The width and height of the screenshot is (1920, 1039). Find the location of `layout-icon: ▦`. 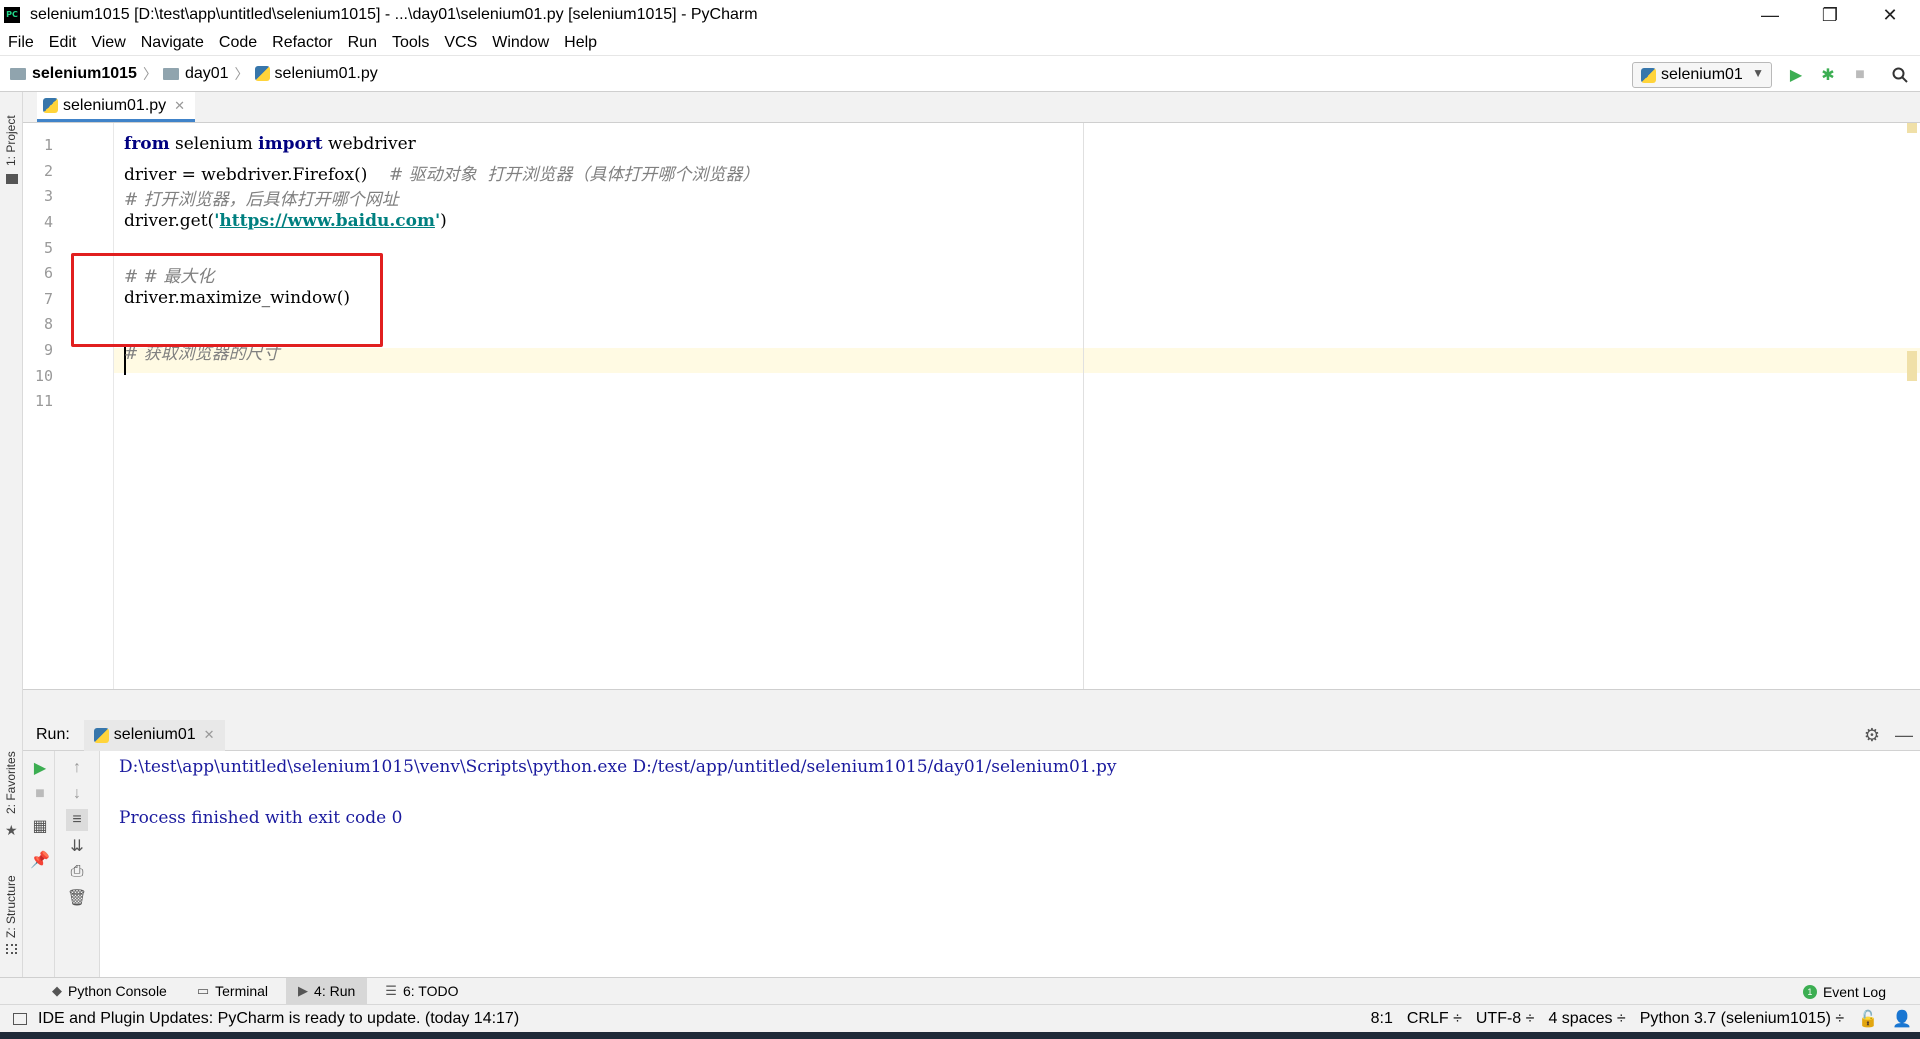

layout-icon: ▦ is located at coordinates (40, 826).